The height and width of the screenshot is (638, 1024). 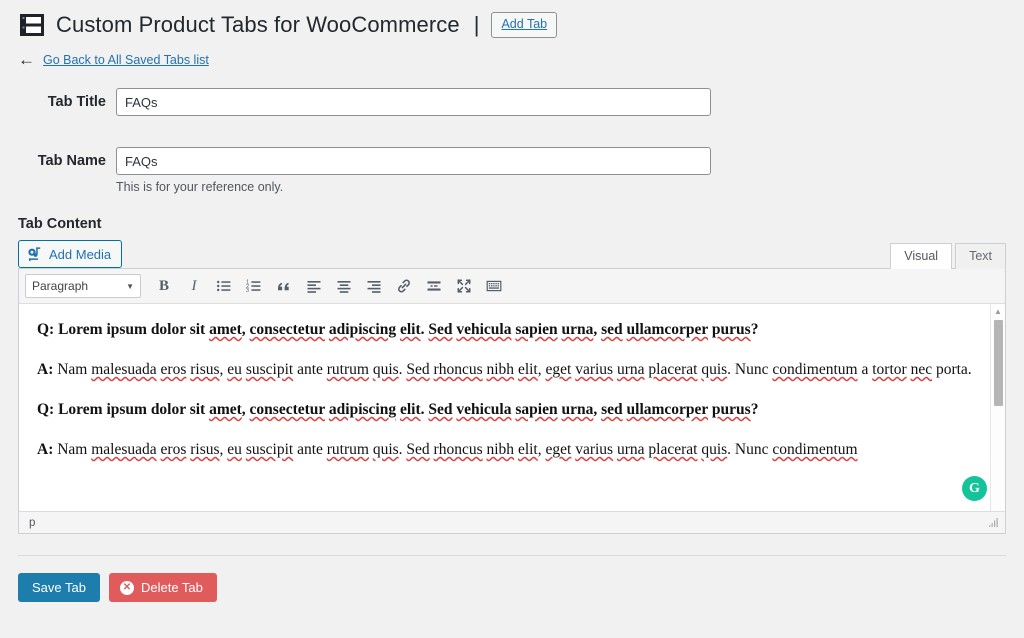 What do you see at coordinates (512, 53) in the screenshot?
I see `back-navigation: ← Go Back to All Saved Tabs list` at bounding box center [512, 53].